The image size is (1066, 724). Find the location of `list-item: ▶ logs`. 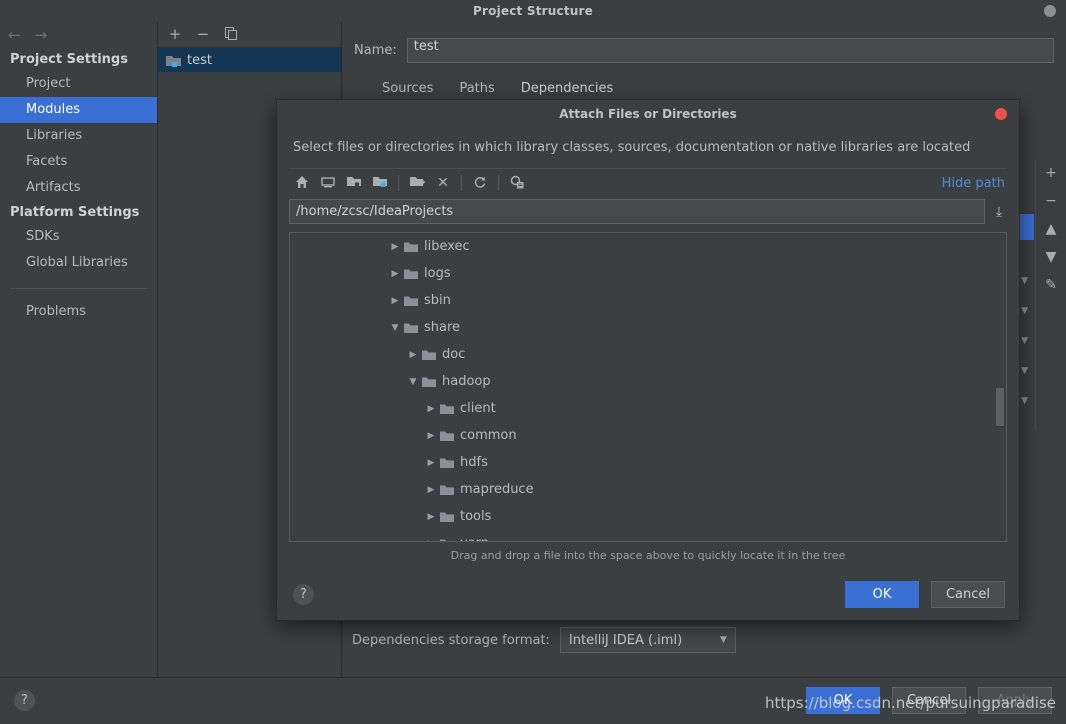

list-item: ▶ logs is located at coordinates (648, 273).